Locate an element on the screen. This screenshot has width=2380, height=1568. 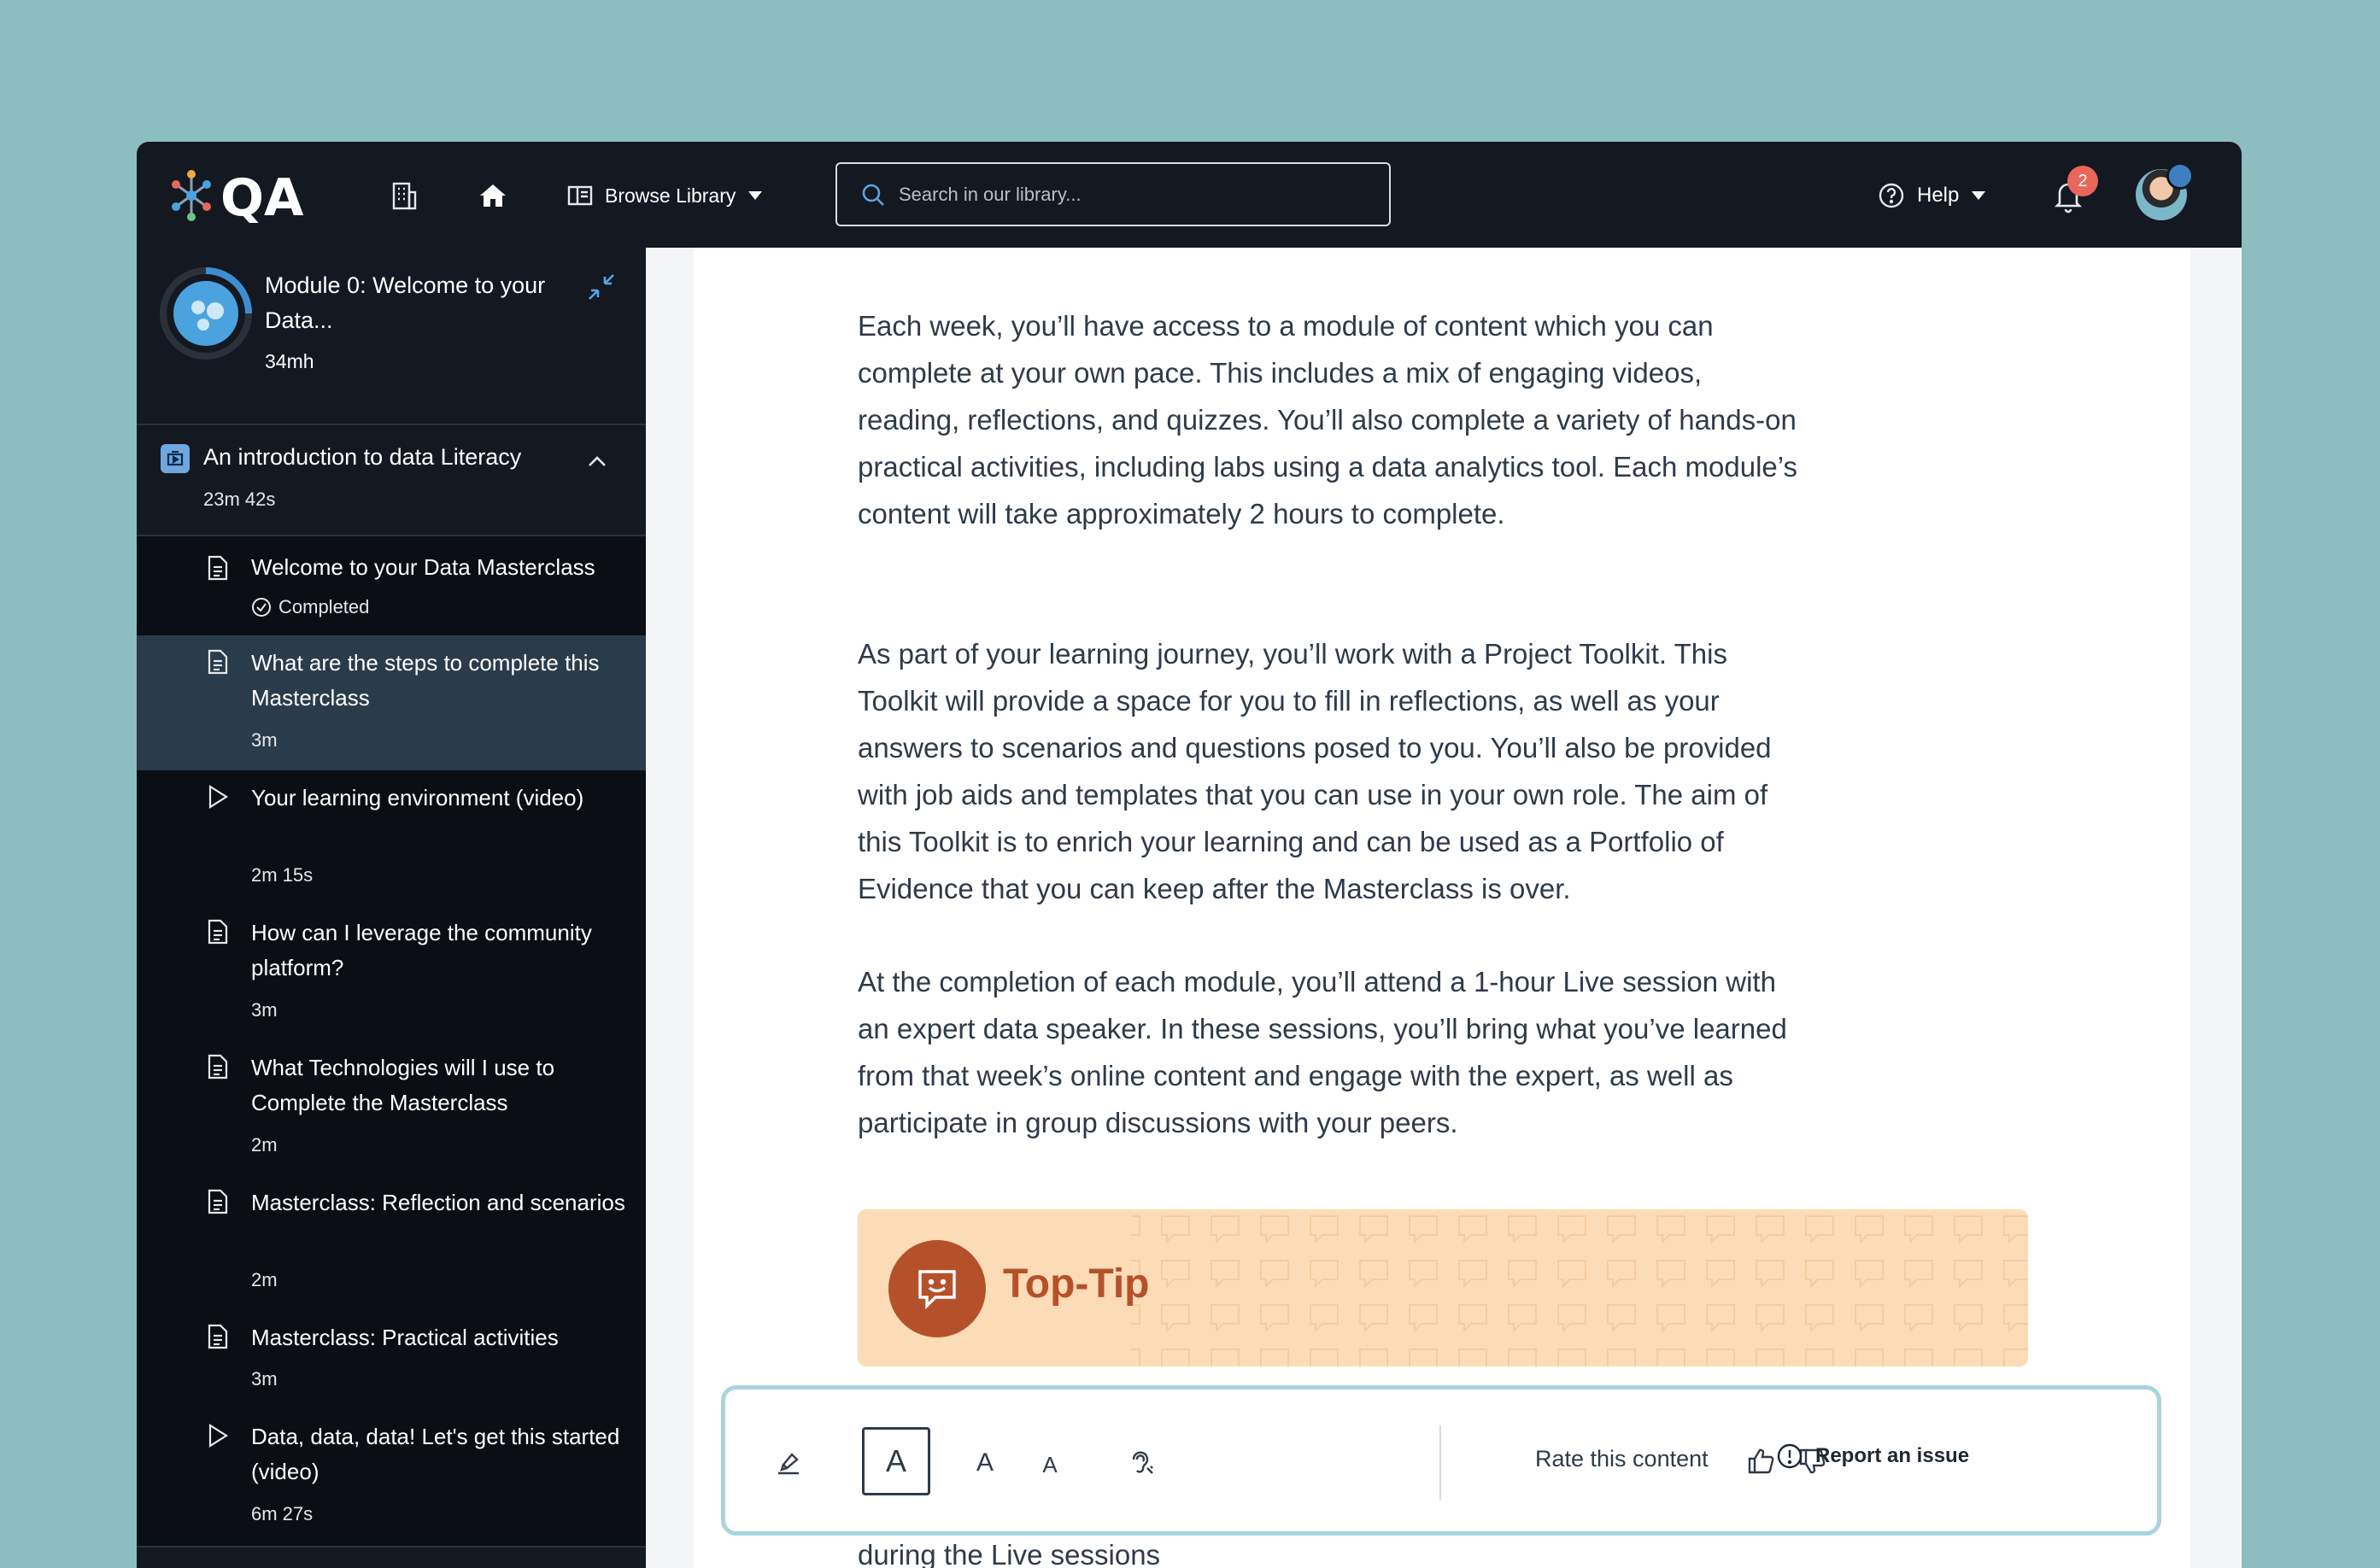
lesson-item: Masterclass: Practical activities 3m is located at coordinates (392, 1360).